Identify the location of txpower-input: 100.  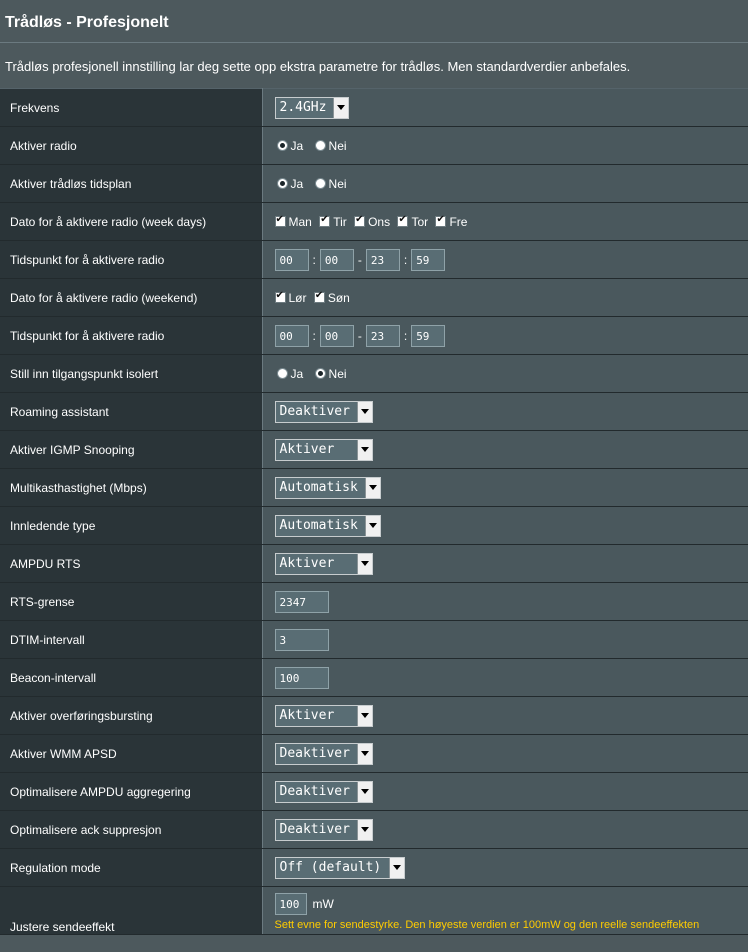
(290, 904).